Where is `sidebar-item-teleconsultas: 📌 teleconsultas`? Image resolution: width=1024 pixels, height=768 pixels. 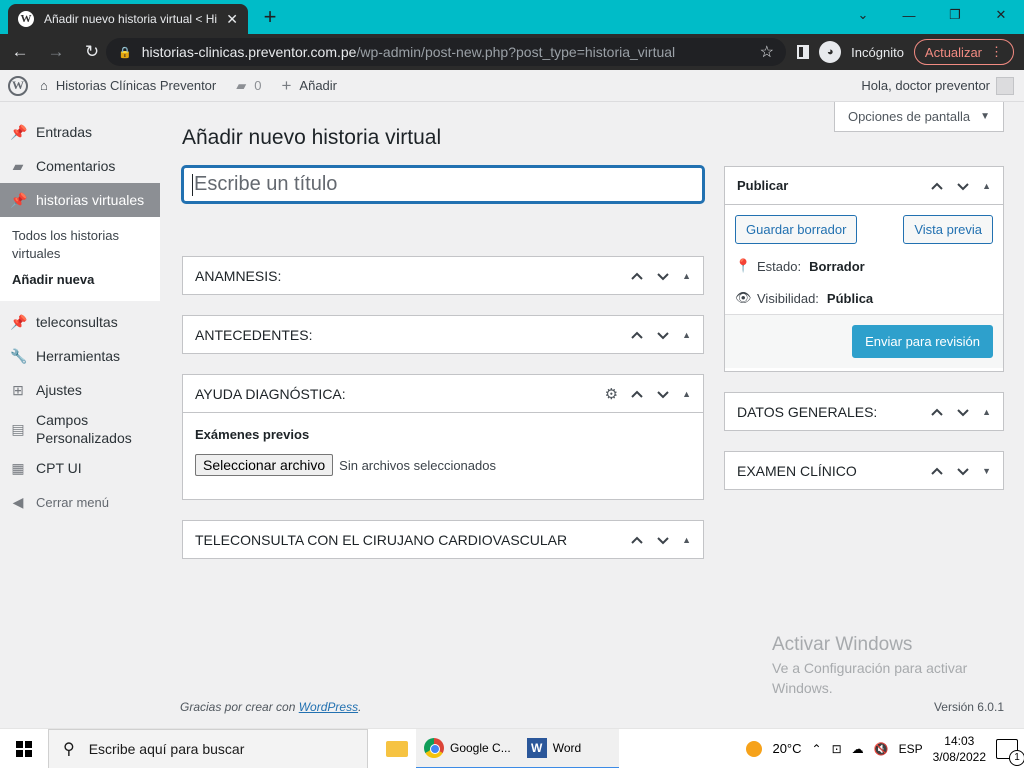 sidebar-item-teleconsultas: 📌 teleconsultas is located at coordinates (80, 322).